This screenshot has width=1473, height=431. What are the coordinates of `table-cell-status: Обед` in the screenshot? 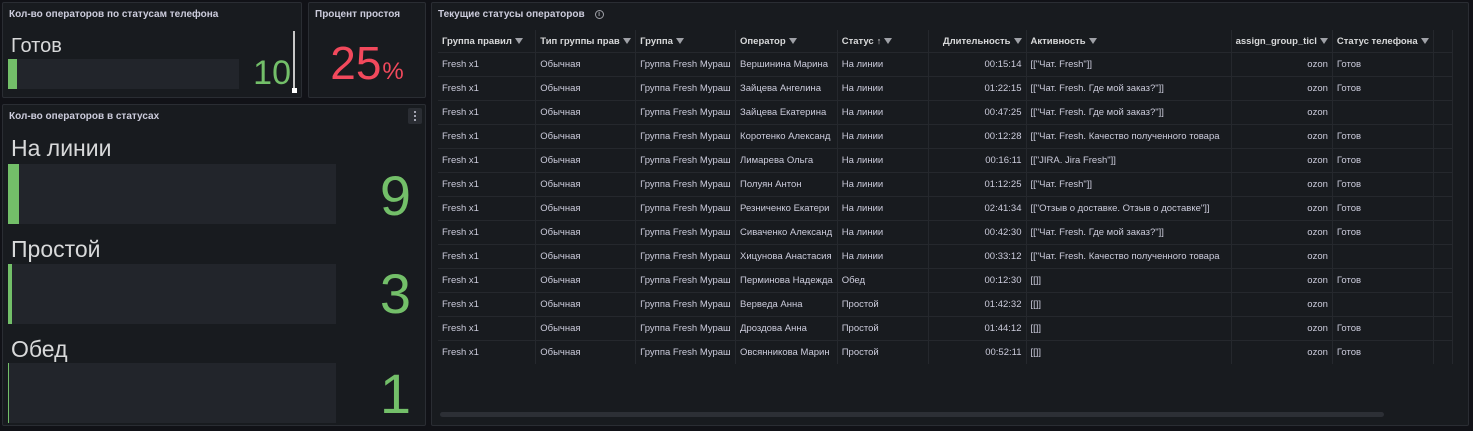 It's located at (883, 280).